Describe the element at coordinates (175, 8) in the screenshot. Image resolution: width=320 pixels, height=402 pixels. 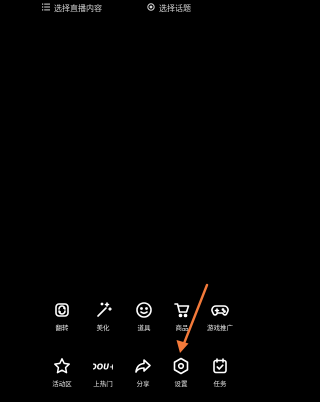
I see `select-topic-label: 选择话题` at that location.